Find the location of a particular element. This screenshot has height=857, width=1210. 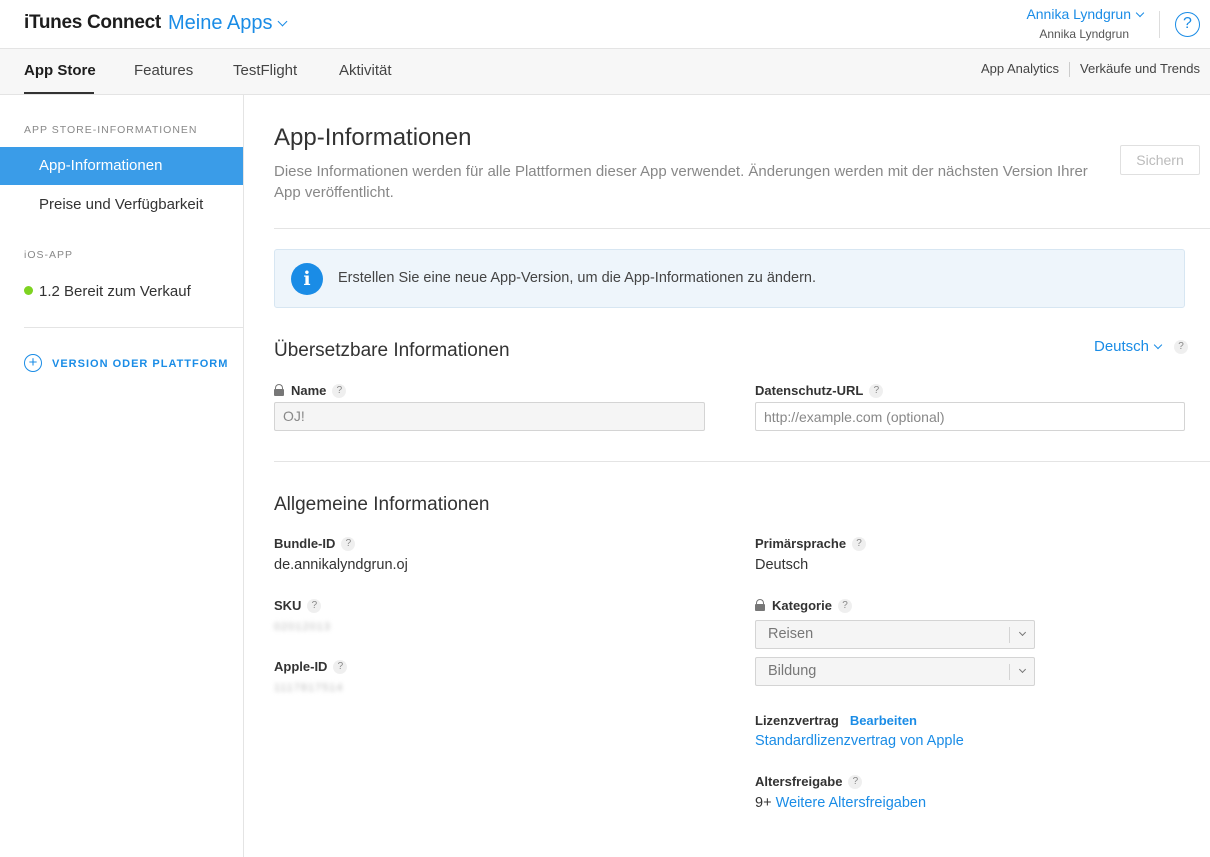

secondary-category-select: Bildung is located at coordinates (895, 671).